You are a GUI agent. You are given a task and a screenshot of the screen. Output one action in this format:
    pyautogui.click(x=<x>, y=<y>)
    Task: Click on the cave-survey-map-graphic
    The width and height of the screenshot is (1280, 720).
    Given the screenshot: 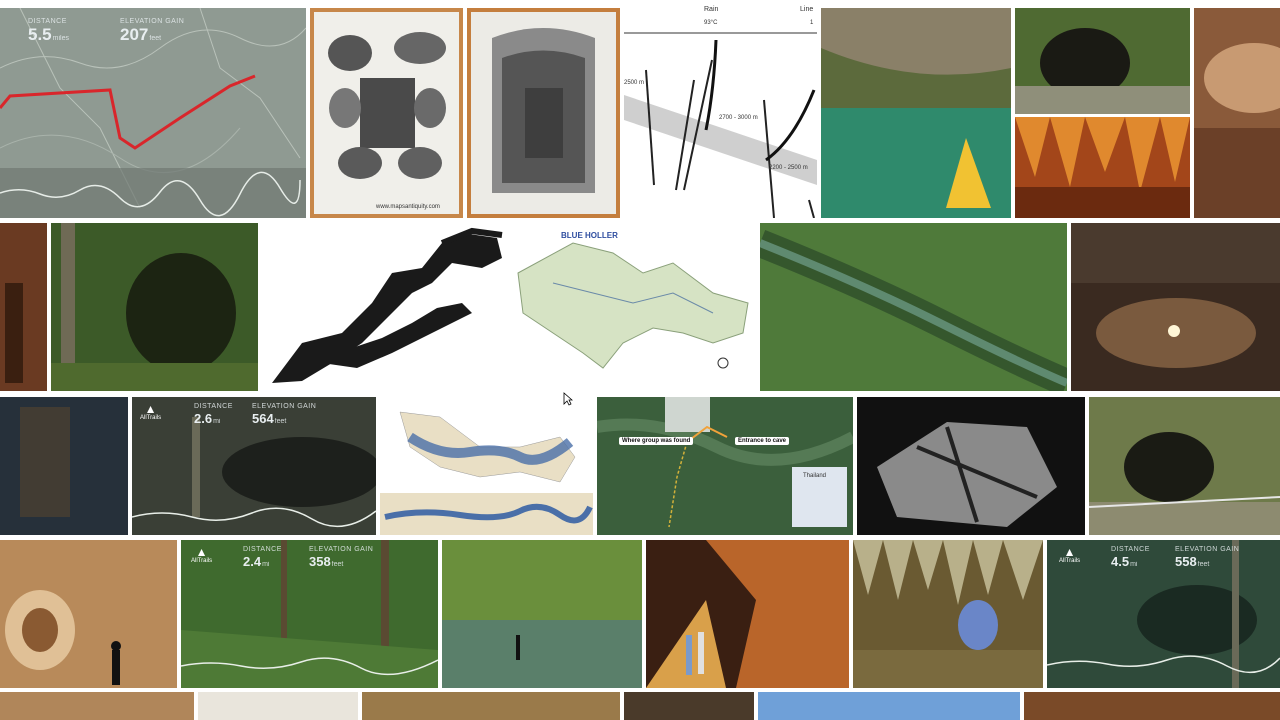 What is the action you would take?
    pyautogui.click(x=387, y=305)
    